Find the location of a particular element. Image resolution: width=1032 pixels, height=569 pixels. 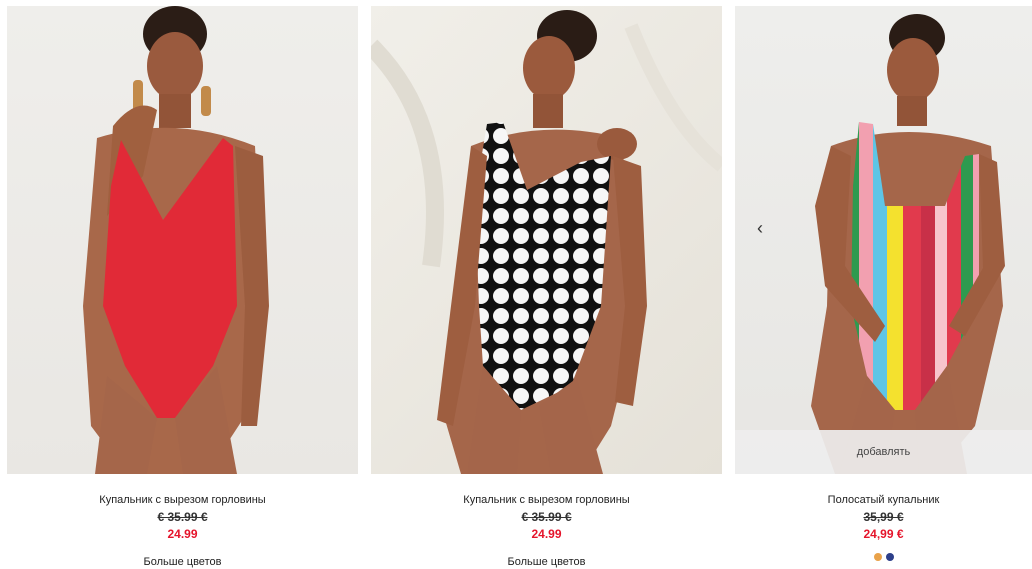

old-price: 35,99 € is located at coordinates (883, 517).